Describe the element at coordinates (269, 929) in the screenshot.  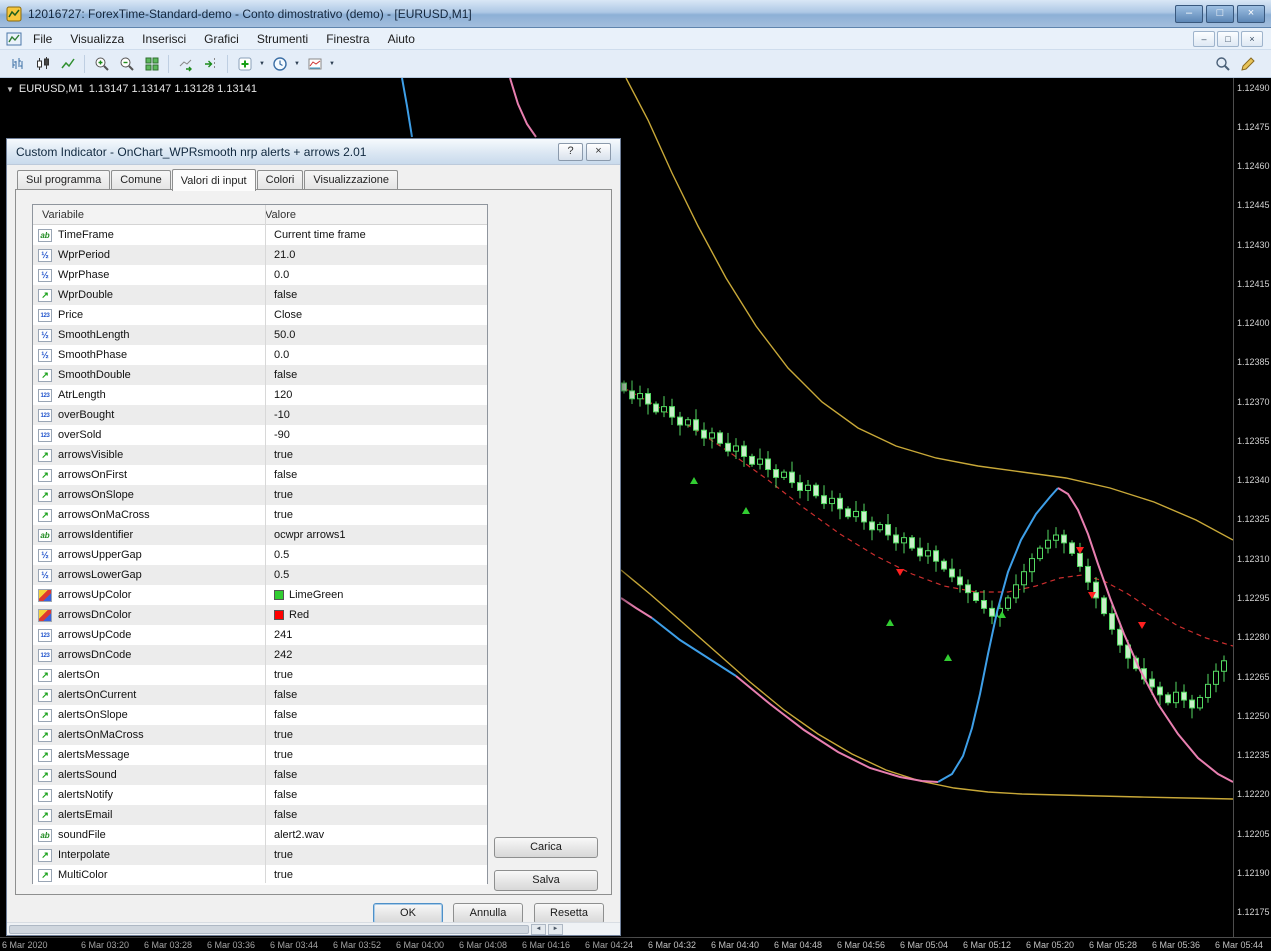
I see `scrollbar-thumb` at that location.